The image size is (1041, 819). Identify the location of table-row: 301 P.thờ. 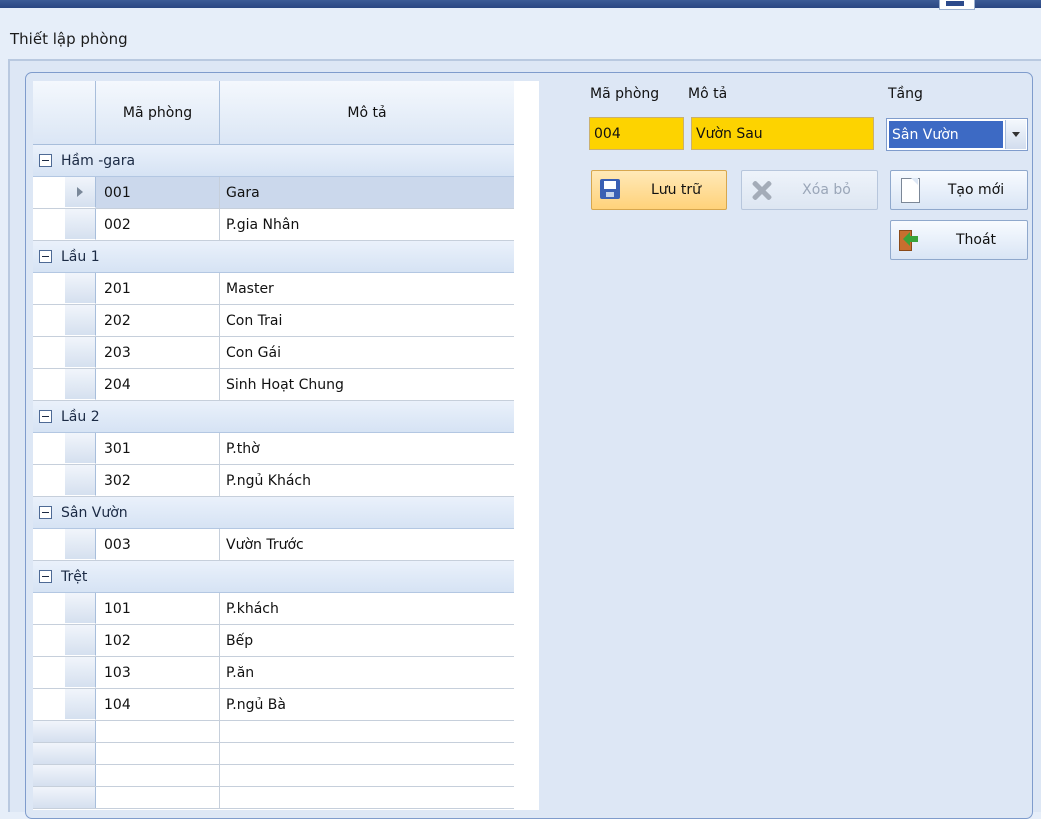
(273, 449).